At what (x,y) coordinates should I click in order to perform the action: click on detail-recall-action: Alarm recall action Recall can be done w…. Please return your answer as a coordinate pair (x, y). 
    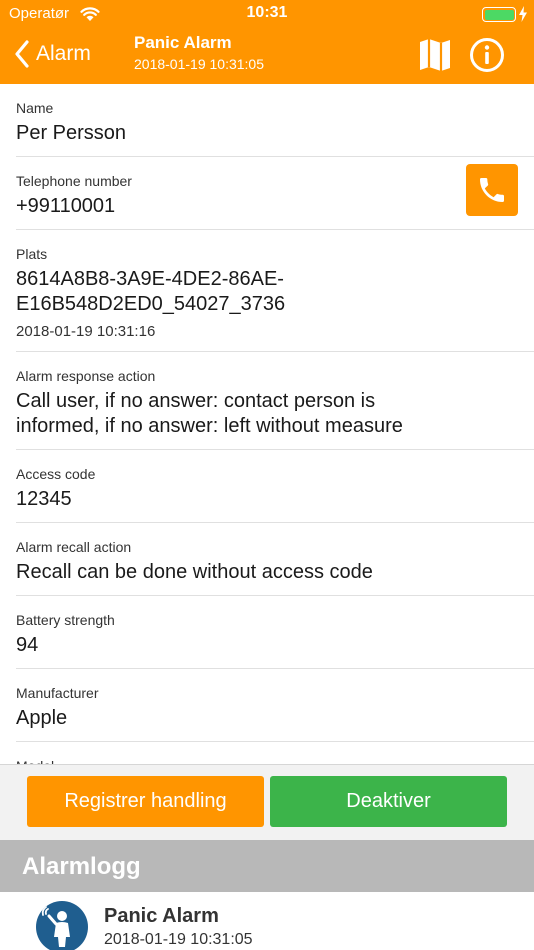
    Looking at the image, I should click on (275, 559).